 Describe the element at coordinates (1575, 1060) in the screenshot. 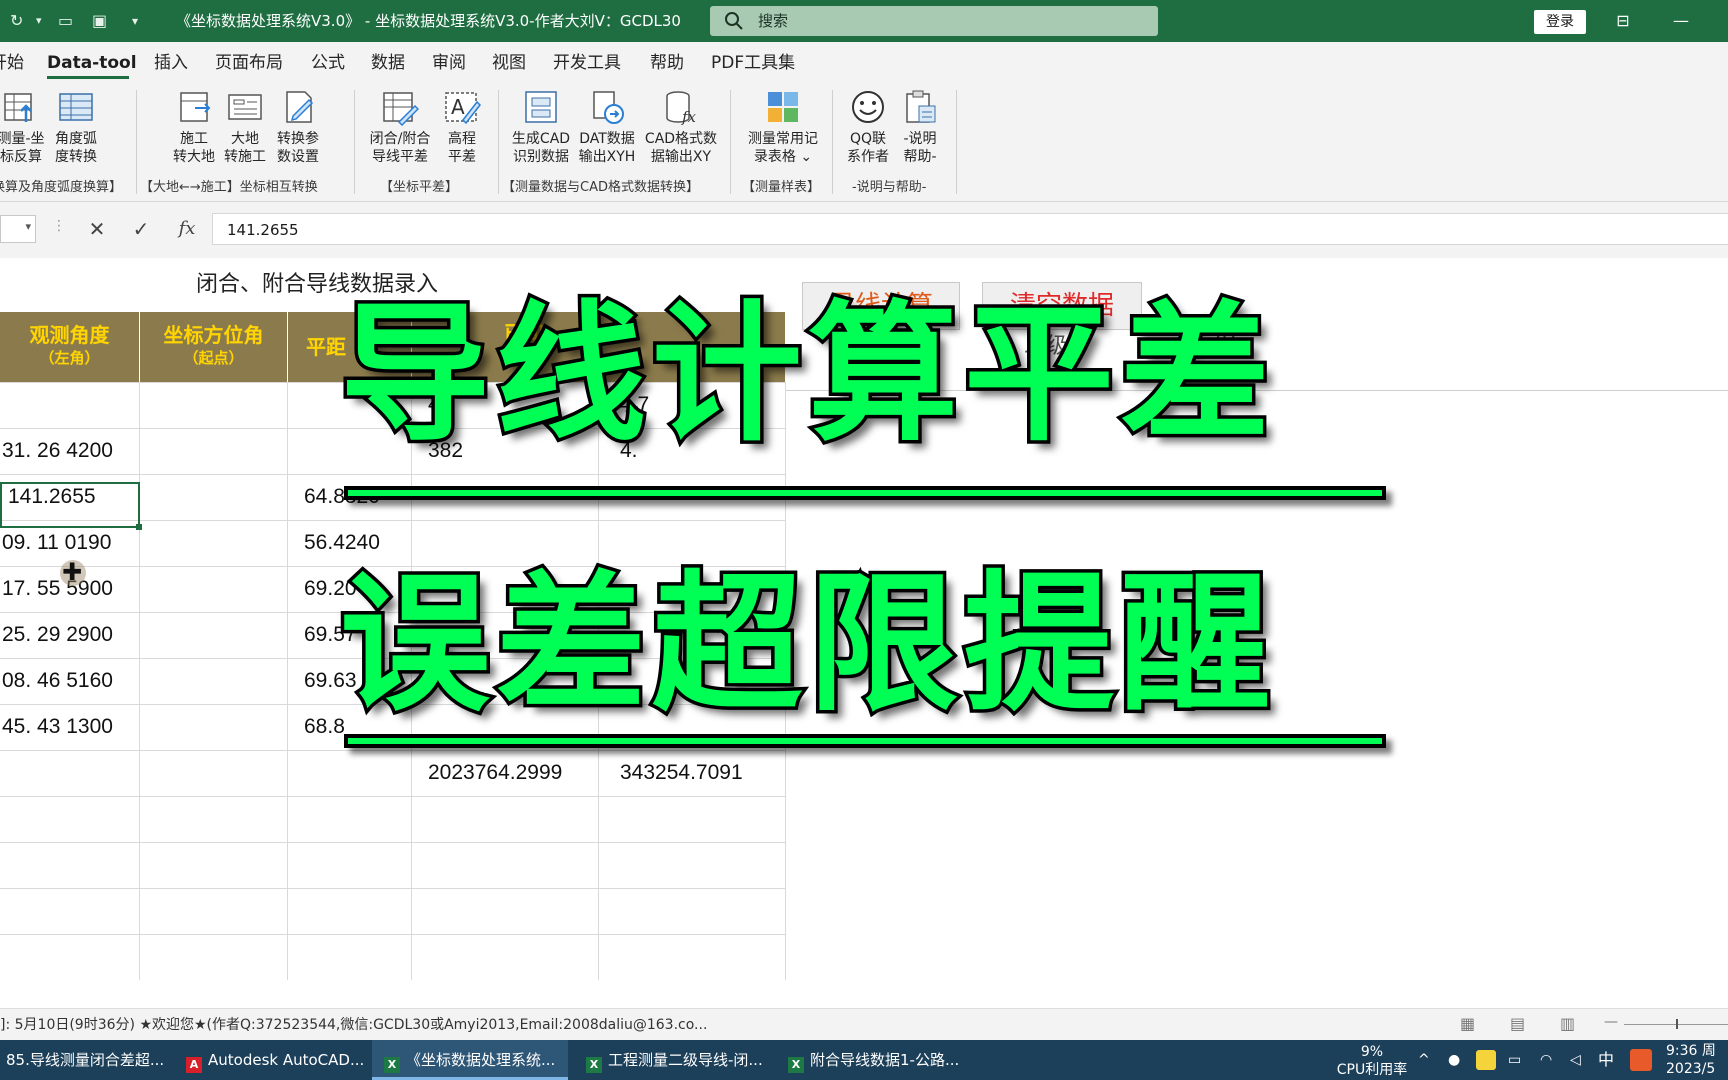

I see `volume-icon: ◁` at that location.